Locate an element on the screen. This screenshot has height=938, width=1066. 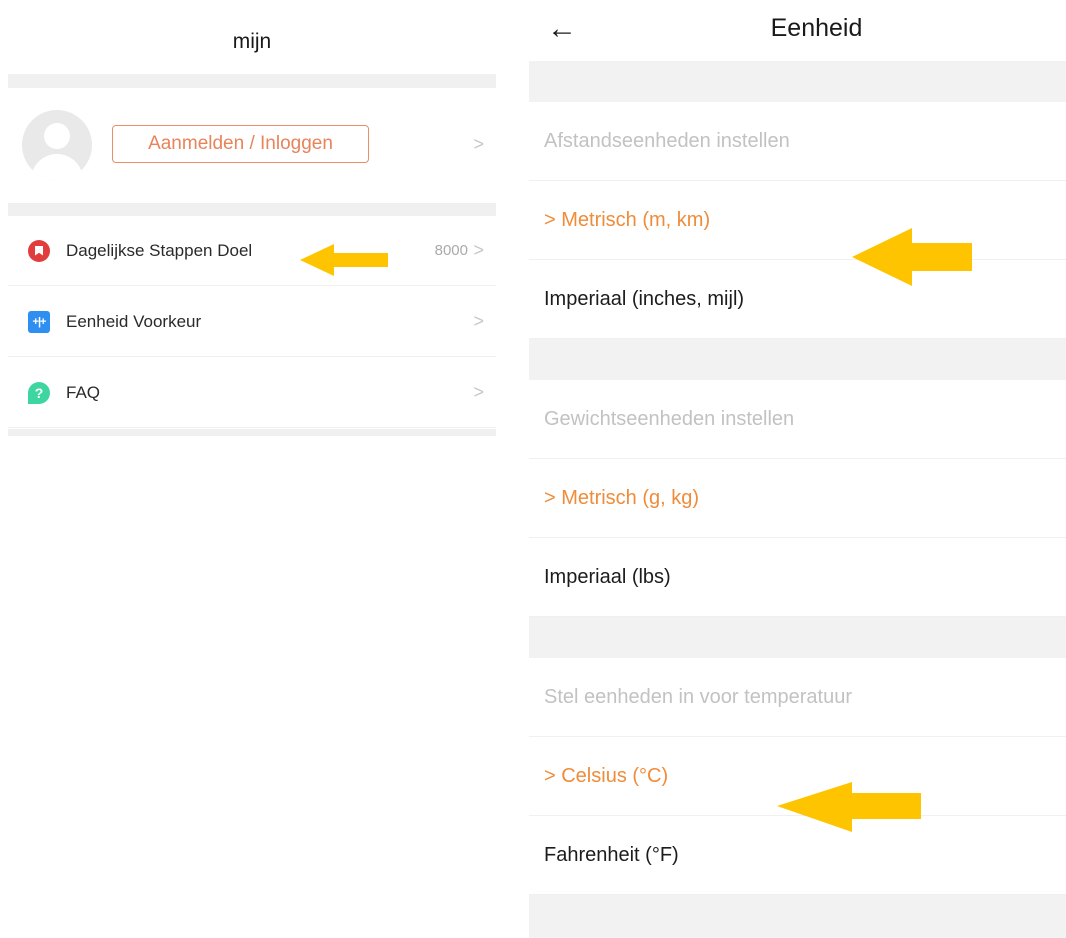
option-label: Fahrenheit (°F) is located at coordinates (611, 854).